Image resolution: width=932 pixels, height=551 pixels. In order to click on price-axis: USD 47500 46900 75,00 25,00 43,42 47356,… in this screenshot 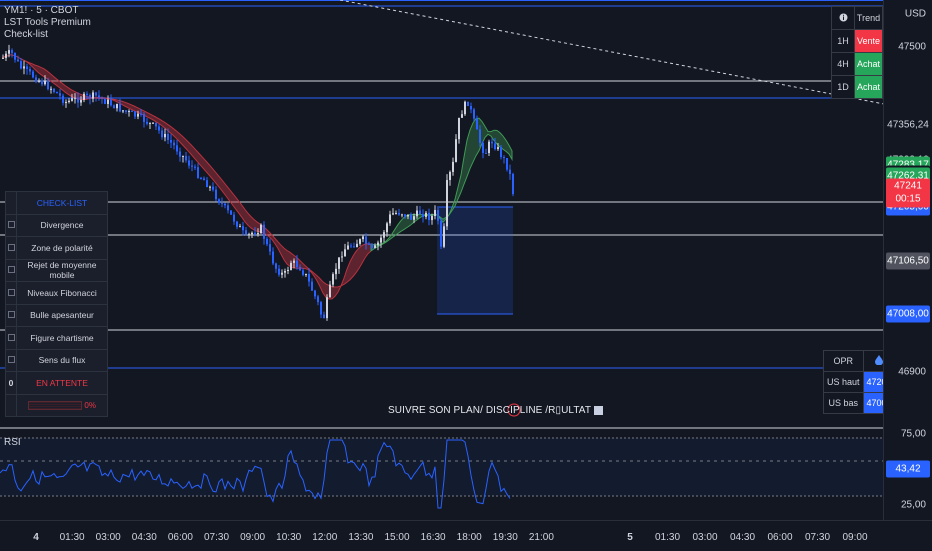, I will do `click(907, 260)`.